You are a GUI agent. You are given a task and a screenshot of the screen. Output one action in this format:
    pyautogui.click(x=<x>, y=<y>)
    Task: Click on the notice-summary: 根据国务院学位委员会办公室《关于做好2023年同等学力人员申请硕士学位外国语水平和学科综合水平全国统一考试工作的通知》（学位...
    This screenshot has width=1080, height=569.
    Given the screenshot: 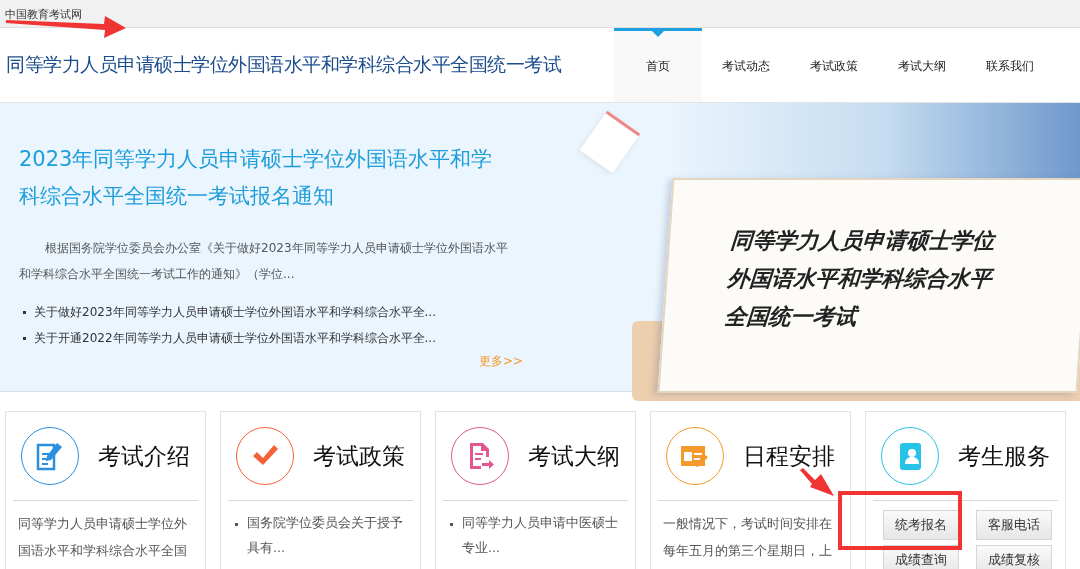 What is the action you would take?
    pyautogui.click(x=264, y=261)
    